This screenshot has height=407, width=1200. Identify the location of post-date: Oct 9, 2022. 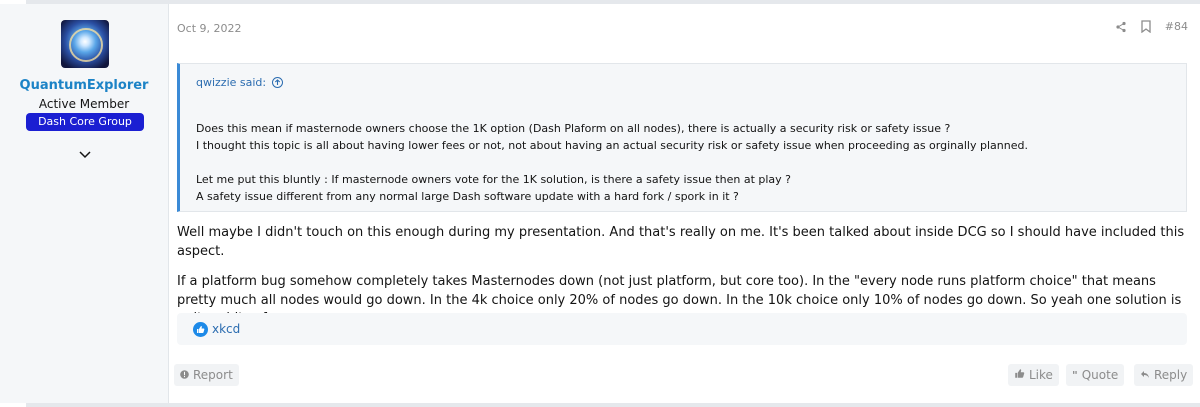
(209, 28).